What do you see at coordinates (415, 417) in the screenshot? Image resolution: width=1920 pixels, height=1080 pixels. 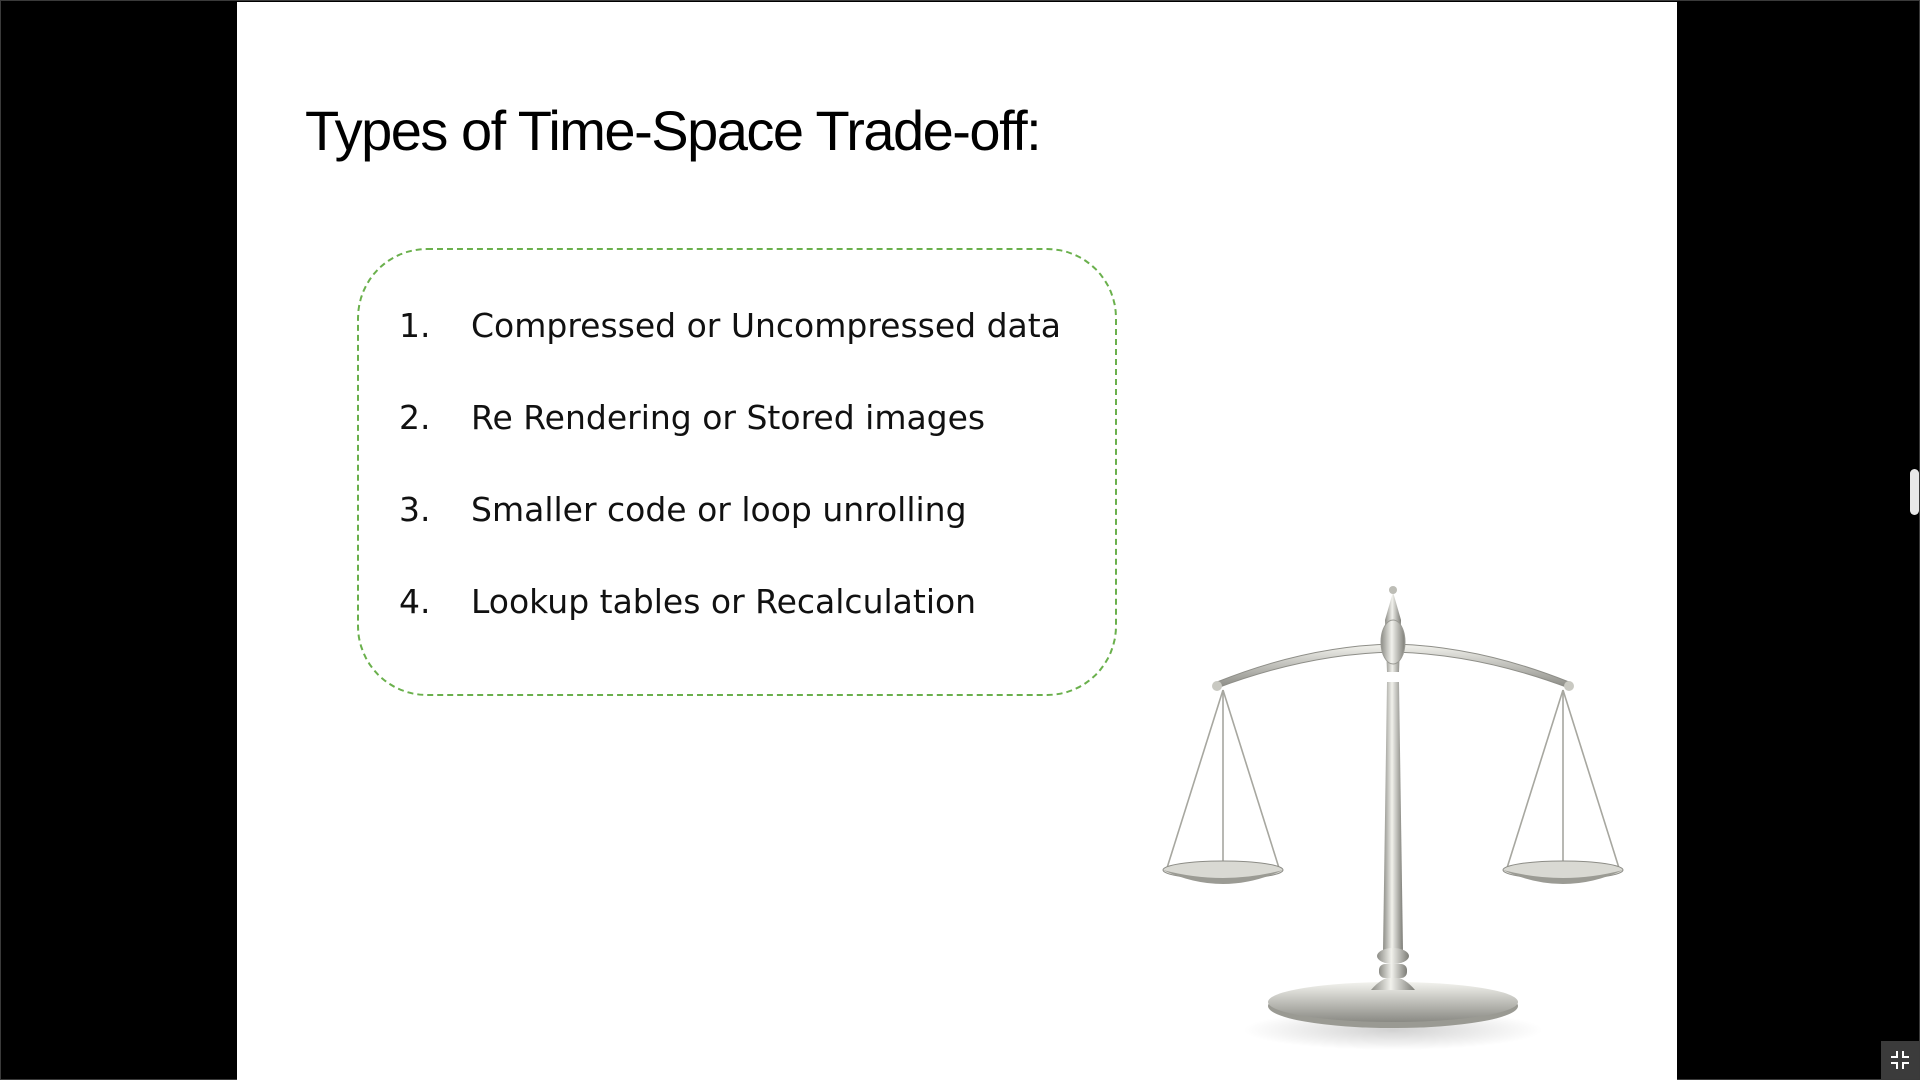 I see `list-item-number: 2.` at bounding box center [415, 417].